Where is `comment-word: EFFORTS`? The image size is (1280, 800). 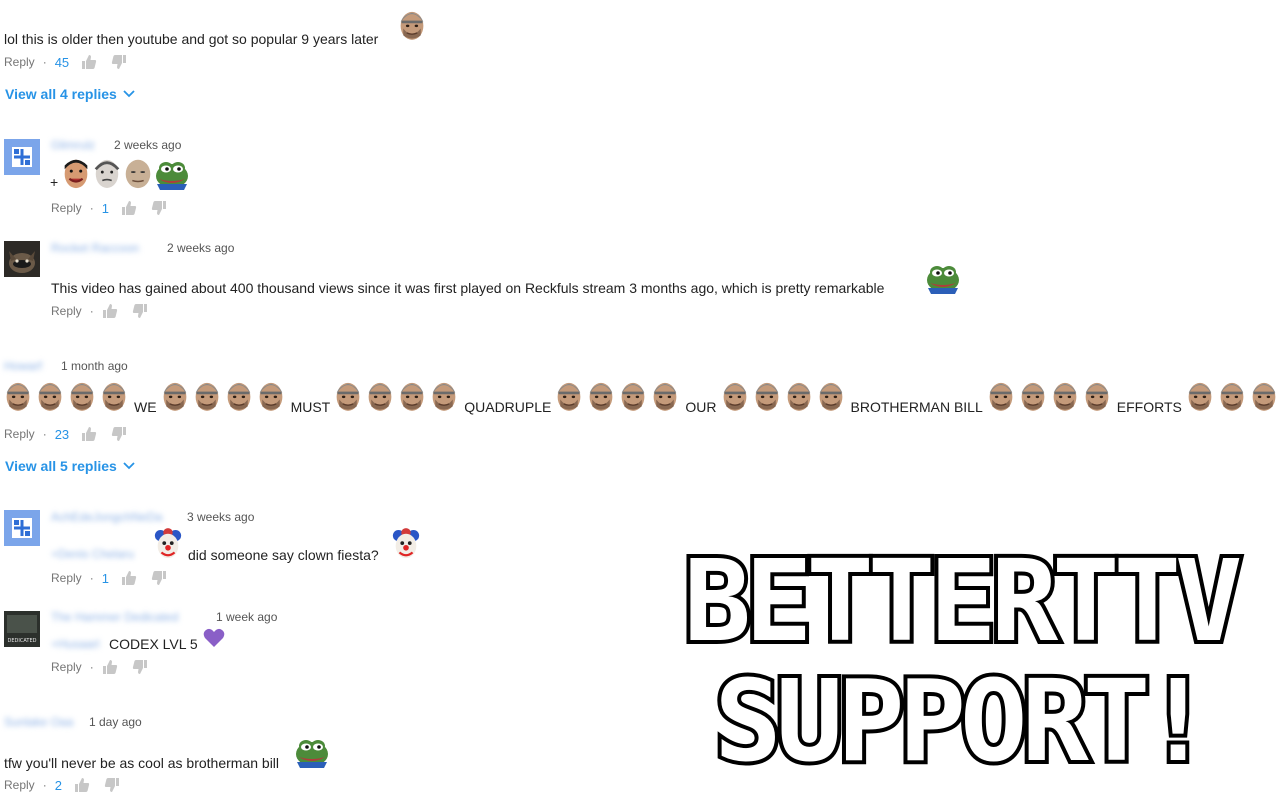 comment-word: EFFORTS is located at coordinates (1149, 407).